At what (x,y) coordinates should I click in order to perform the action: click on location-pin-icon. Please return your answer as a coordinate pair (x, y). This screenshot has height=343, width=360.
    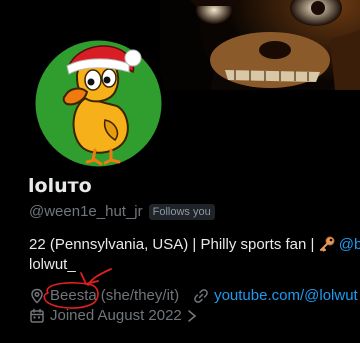
    Looking at the image, I should click on (37, 296).